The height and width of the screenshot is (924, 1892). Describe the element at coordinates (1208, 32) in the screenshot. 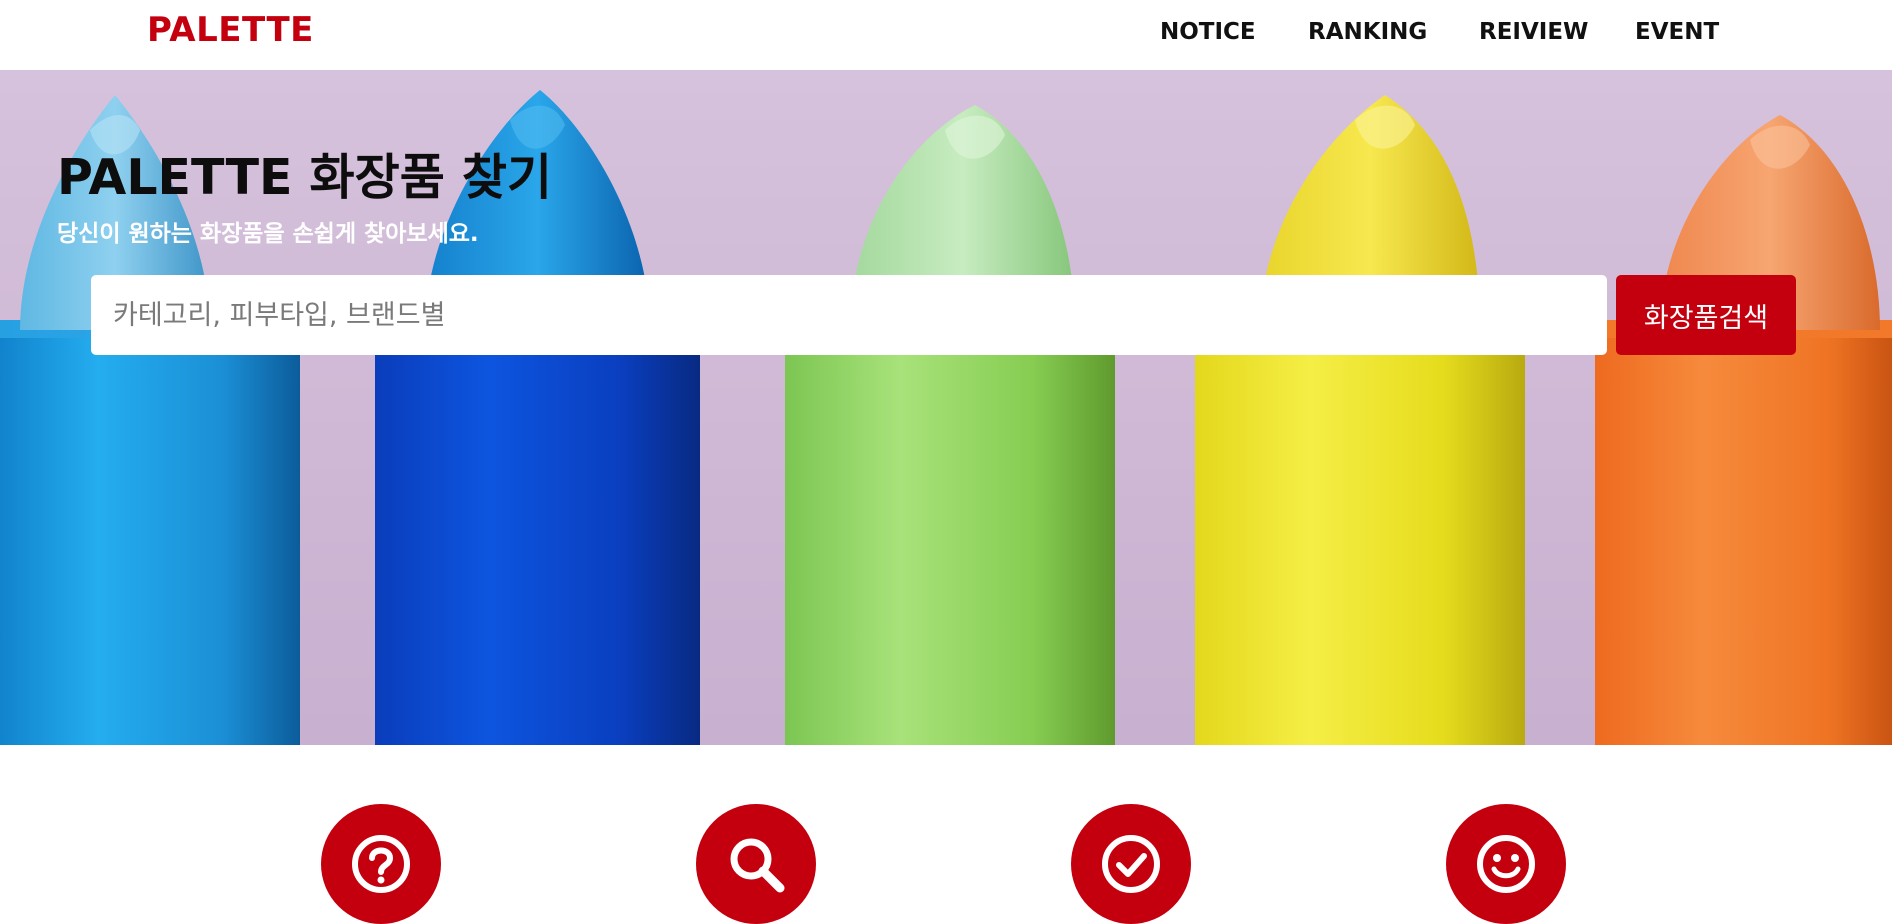

I see `nav-notice-link: NOTICE` at that location.